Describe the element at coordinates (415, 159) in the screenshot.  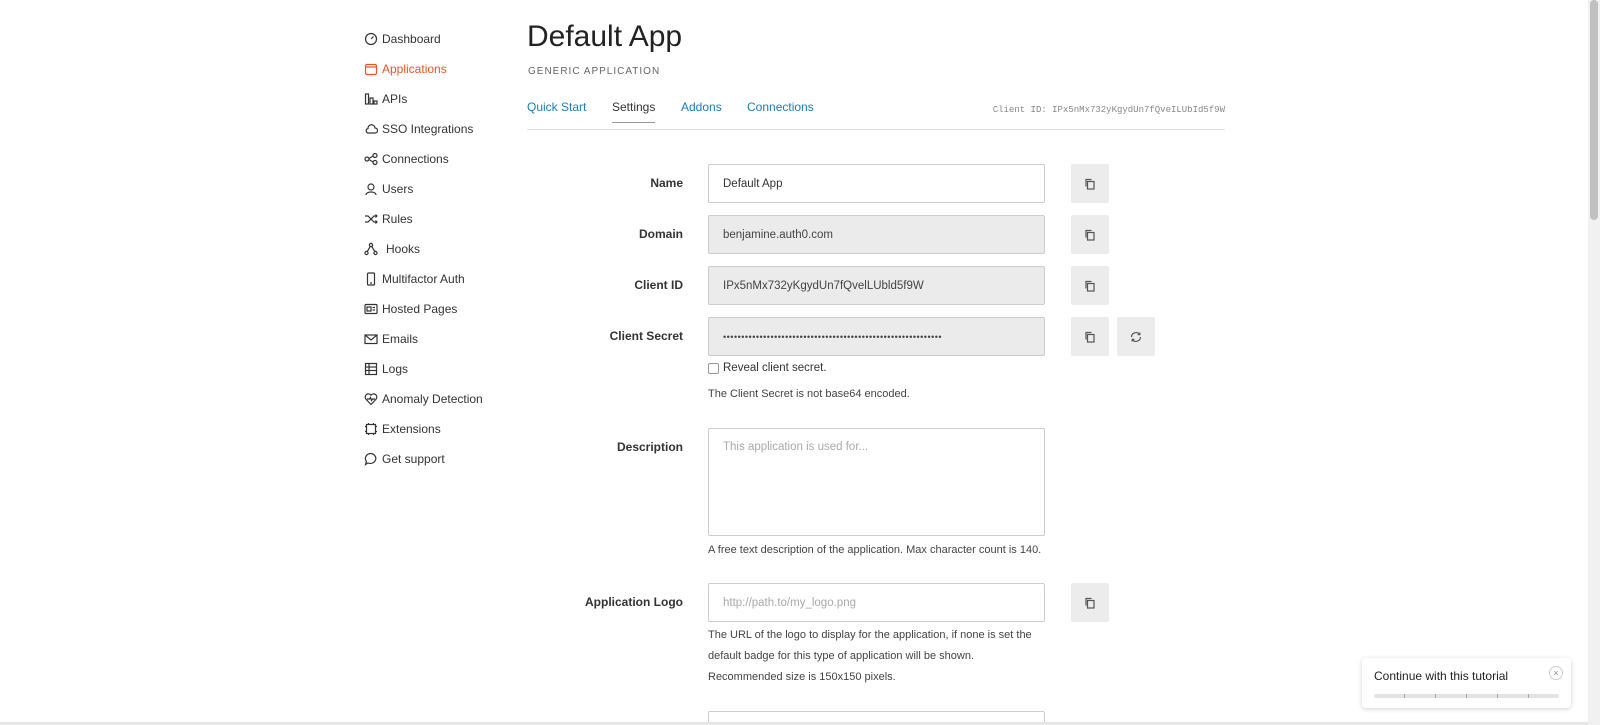
I see `sidebar-item-label: Connections` at that location.